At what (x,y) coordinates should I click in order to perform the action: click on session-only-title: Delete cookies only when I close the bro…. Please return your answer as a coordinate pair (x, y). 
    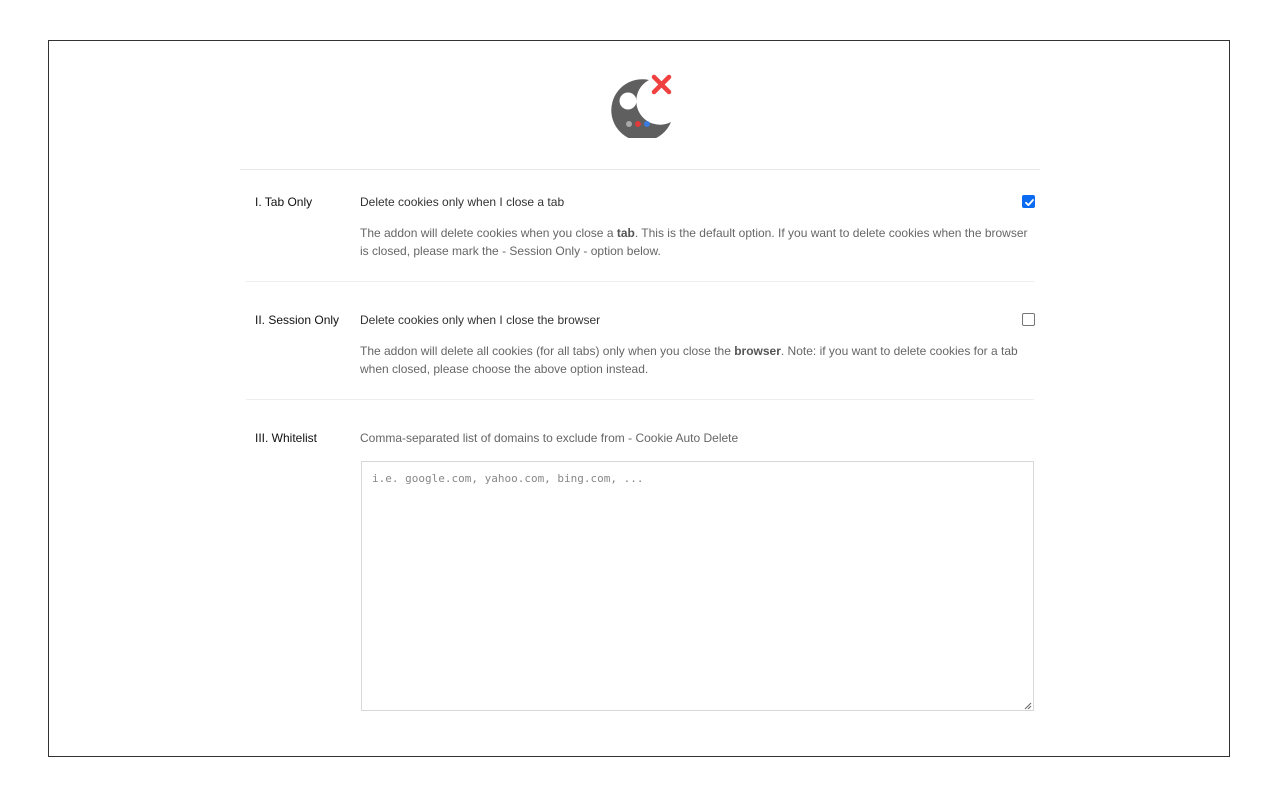
    Looking at the image, I should click on (480, 320).